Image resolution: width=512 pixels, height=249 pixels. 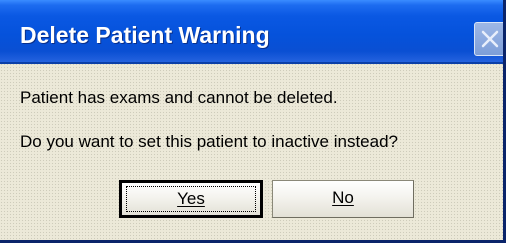 I want to click on close-button, so click(x=488, y=39).